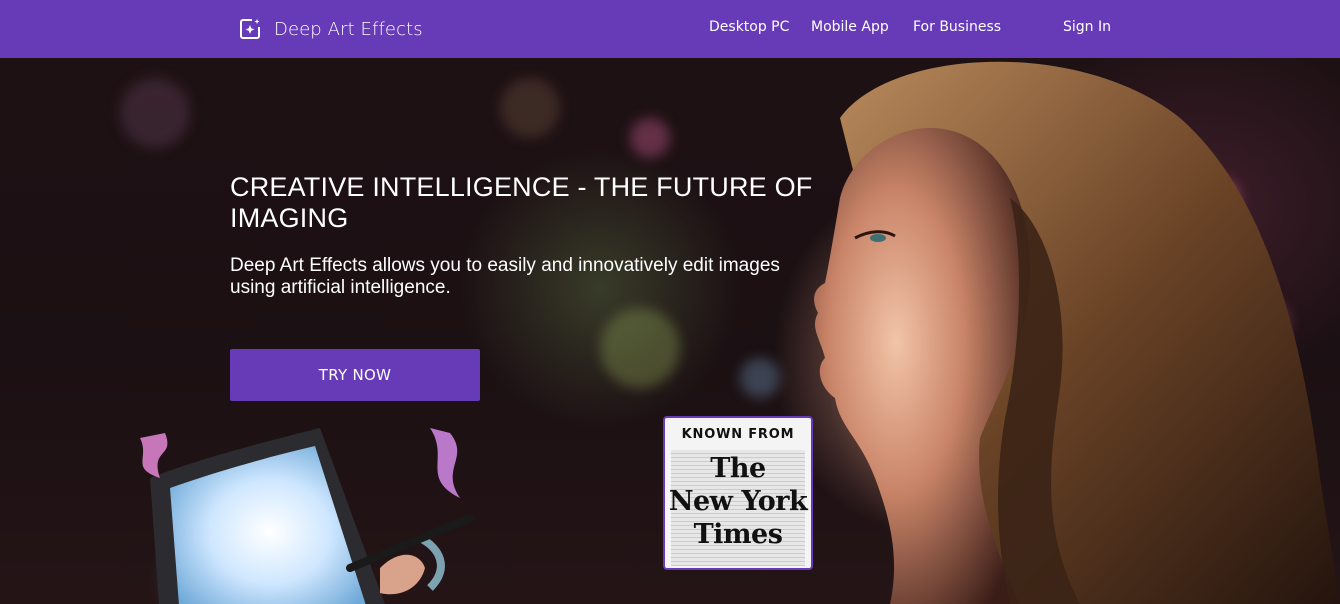 This screenshot has width=1340, height=604. I want to click on nyt-logo-line-3: Times, so click(738, 534).